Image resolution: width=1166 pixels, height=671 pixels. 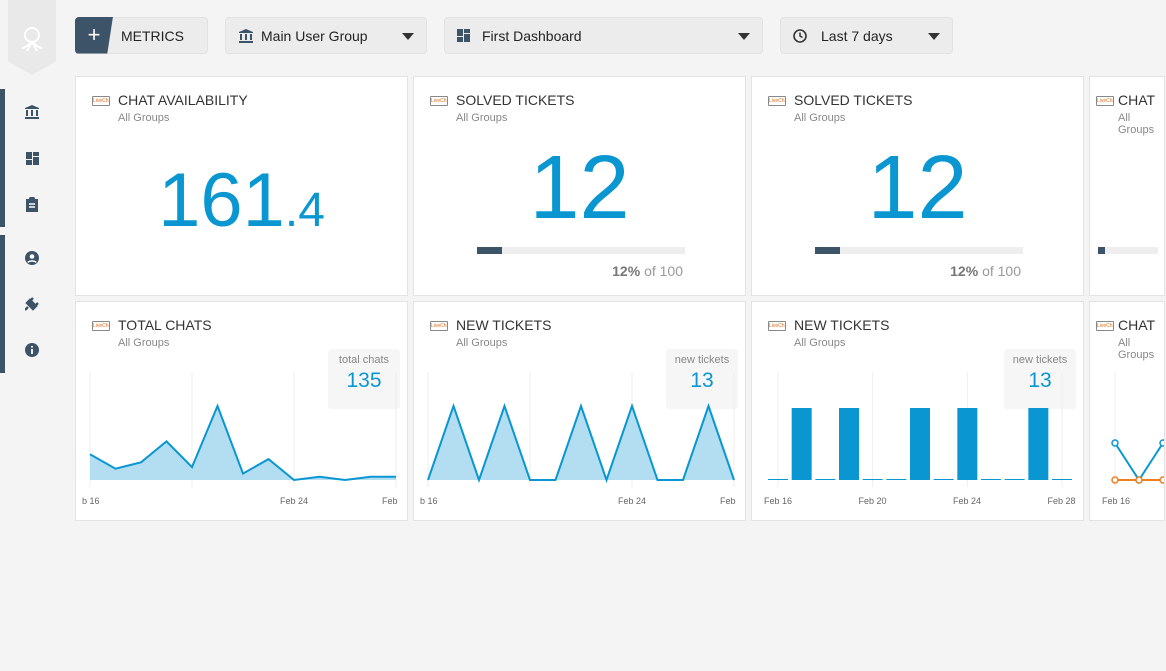 I want to click on clipboard-icon, so click(x=32, y=204).